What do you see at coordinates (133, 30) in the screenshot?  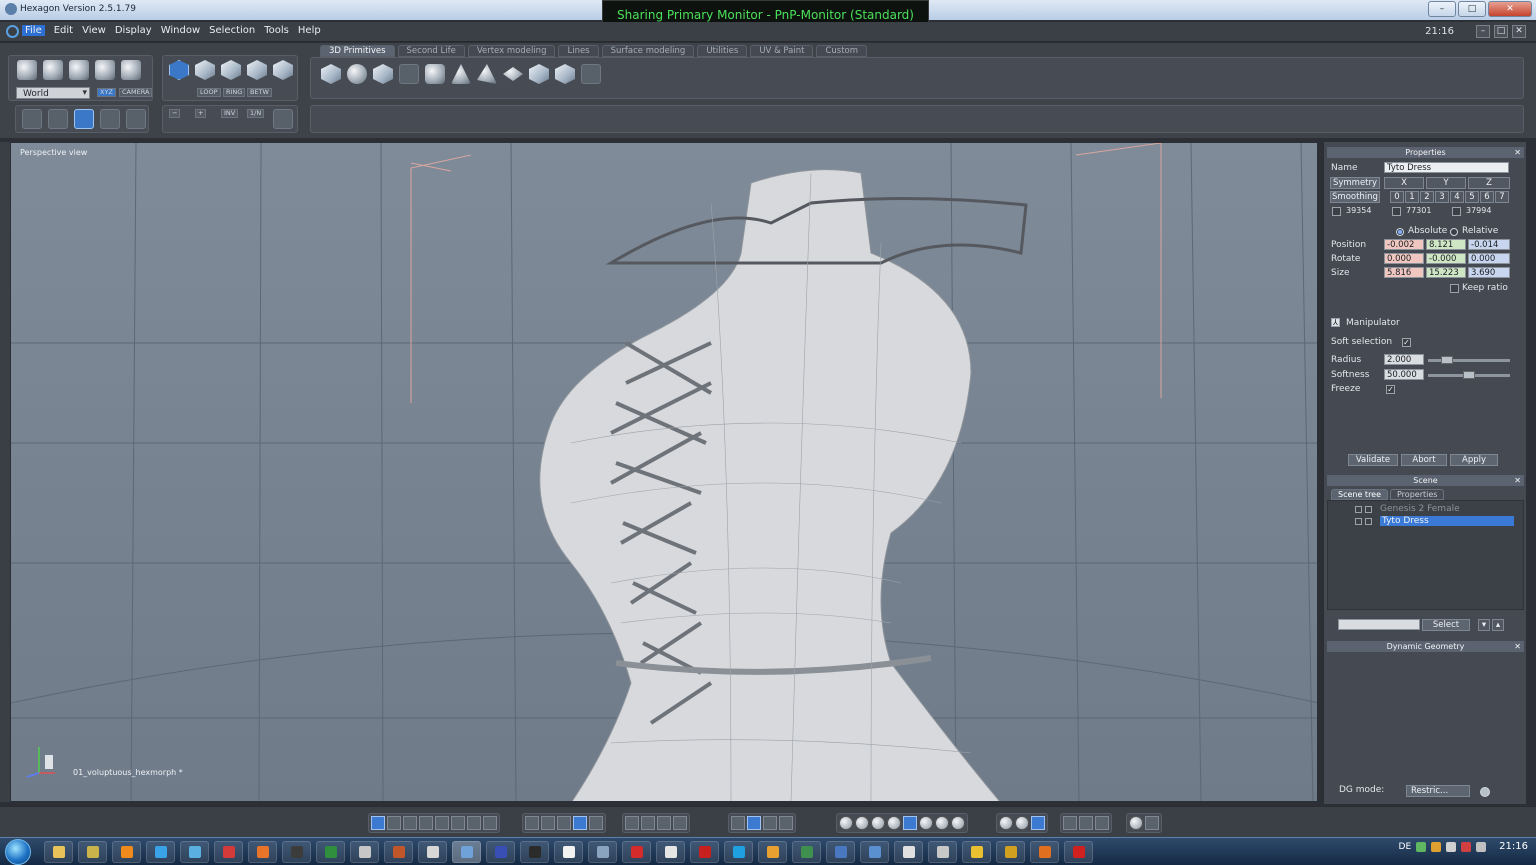 I see `menu-display: Display` at bounding box center [133, 30].